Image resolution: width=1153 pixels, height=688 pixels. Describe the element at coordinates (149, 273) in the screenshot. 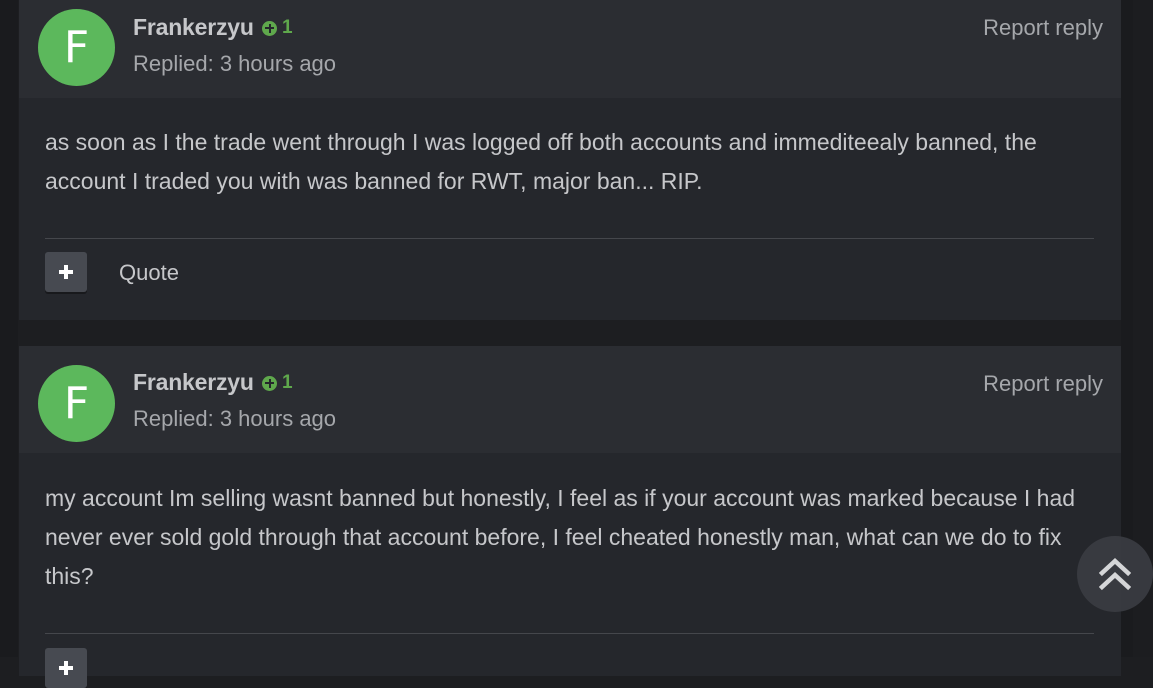

I see `quote-button: Quote` at that location.